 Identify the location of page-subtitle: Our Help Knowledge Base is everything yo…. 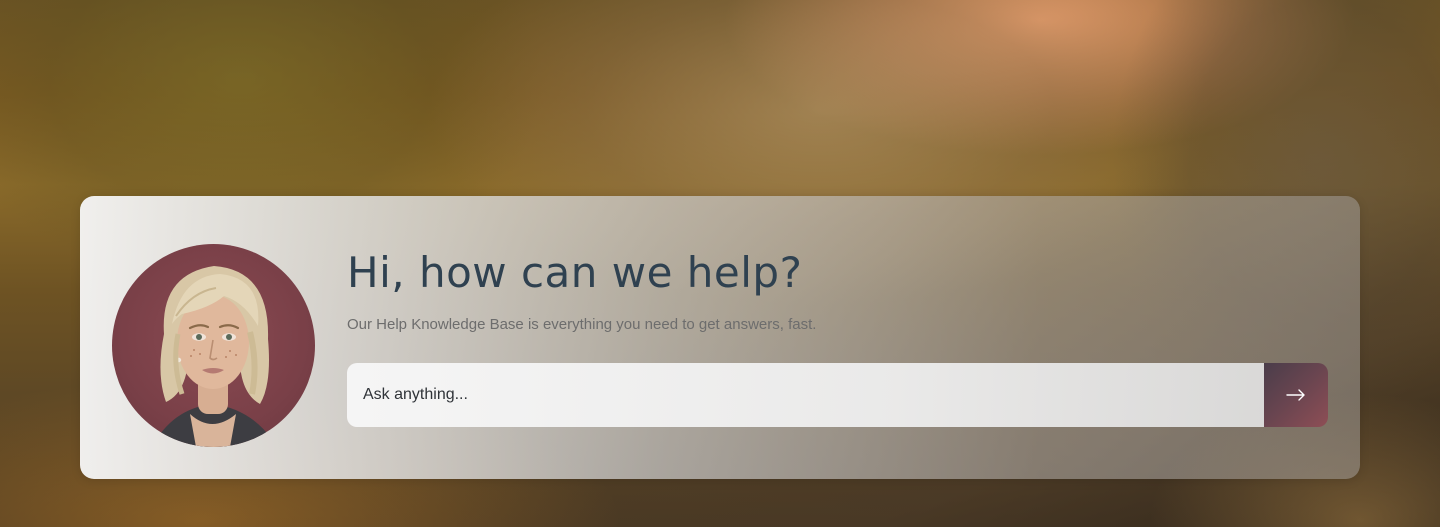
(582, 324).